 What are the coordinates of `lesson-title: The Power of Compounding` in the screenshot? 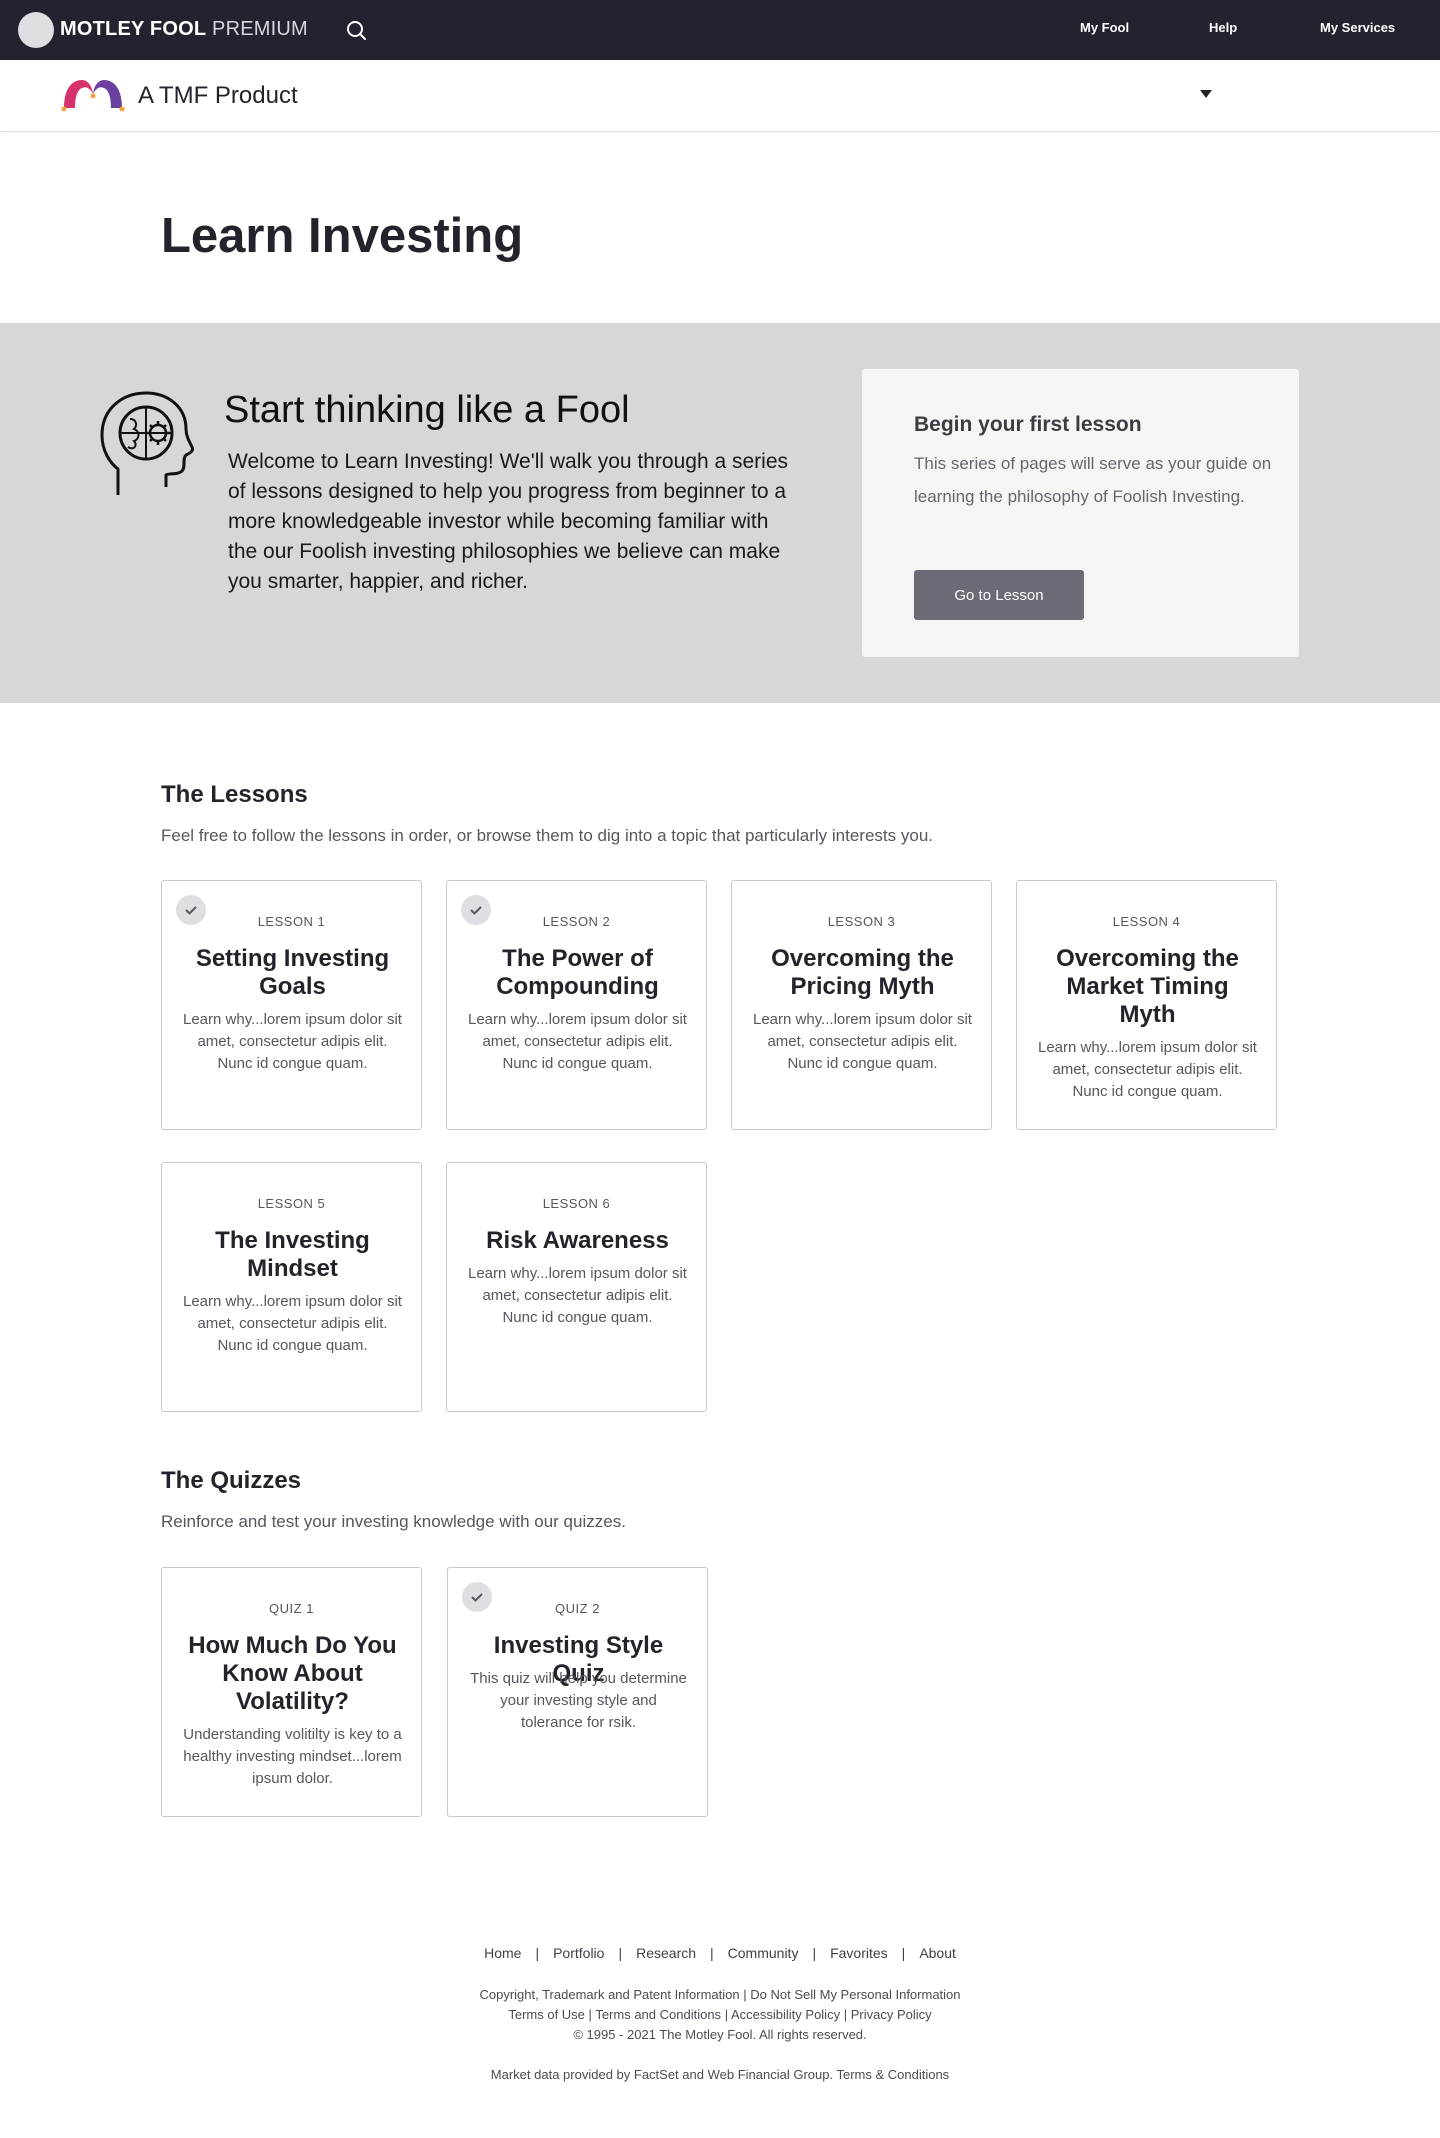 It's located at (577, 972).